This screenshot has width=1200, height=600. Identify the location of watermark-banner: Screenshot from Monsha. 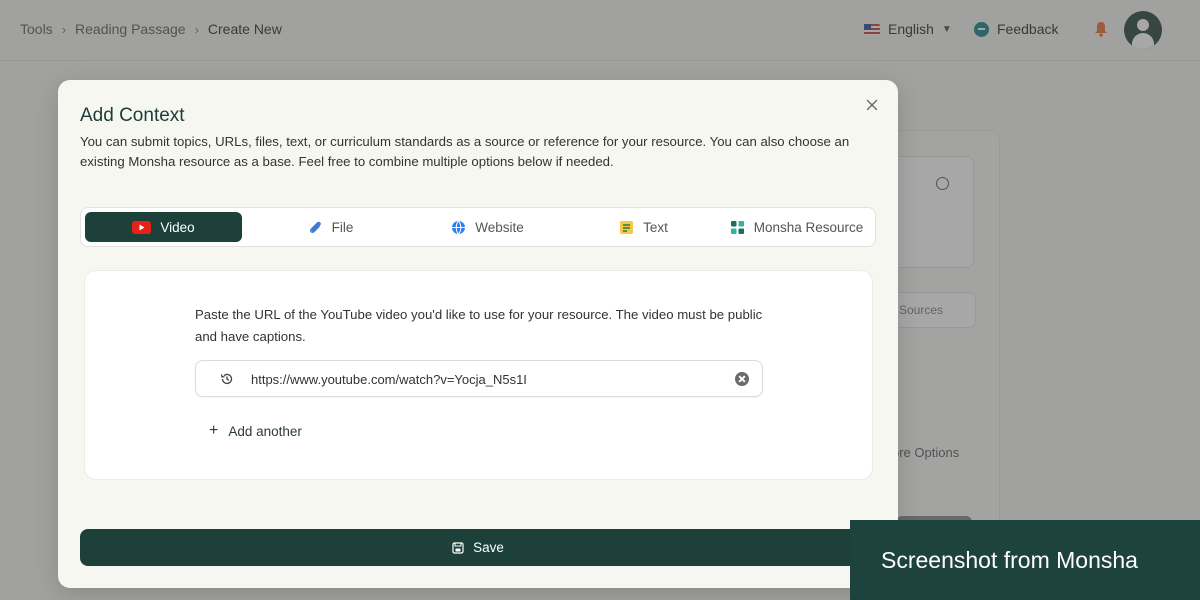
(1025, 560).